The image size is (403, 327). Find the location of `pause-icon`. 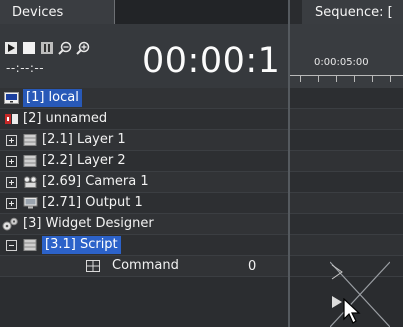

pause-icon is located at coordinates (47, 48).